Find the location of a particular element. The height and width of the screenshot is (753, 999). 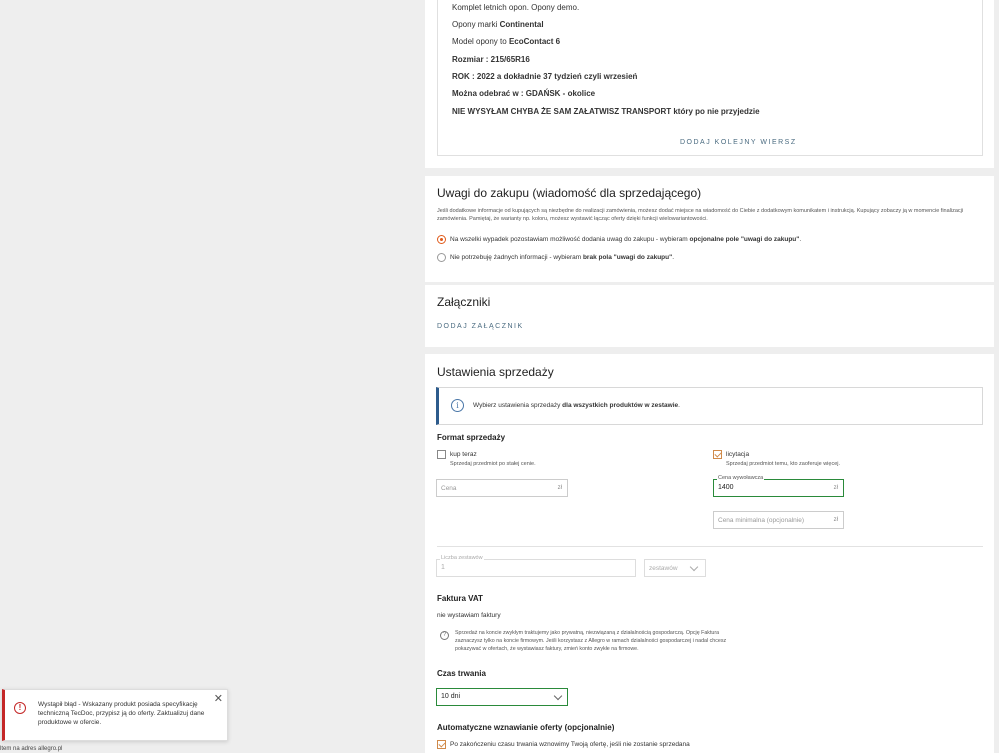

duration-select: 10 dni is located at coordinates (502, 697).